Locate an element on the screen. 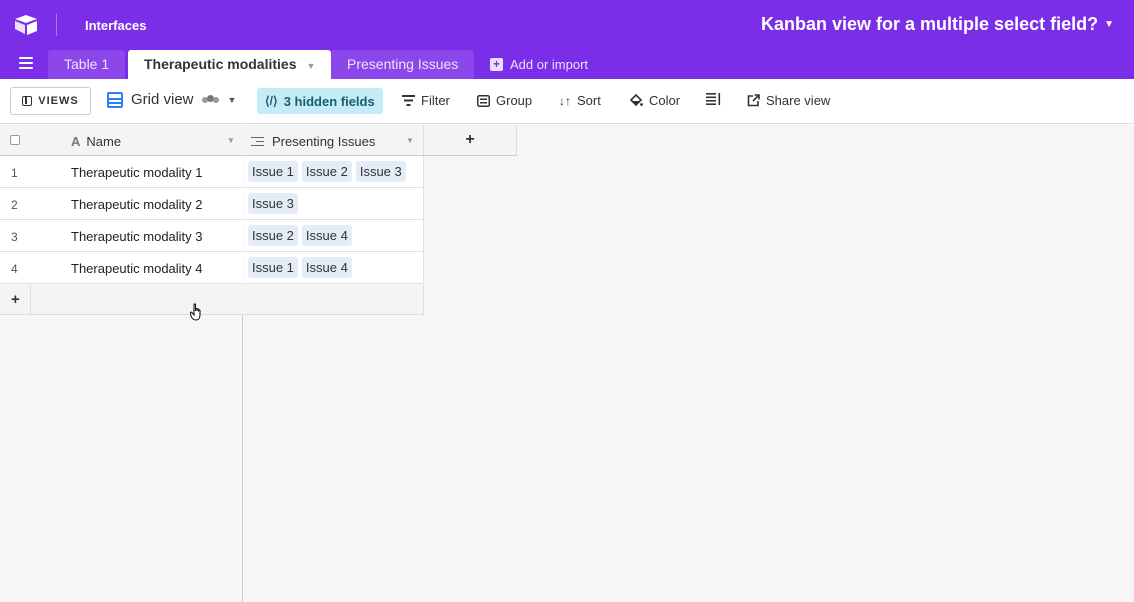  hand-cursor-icon is located at coordinates (195, 312).